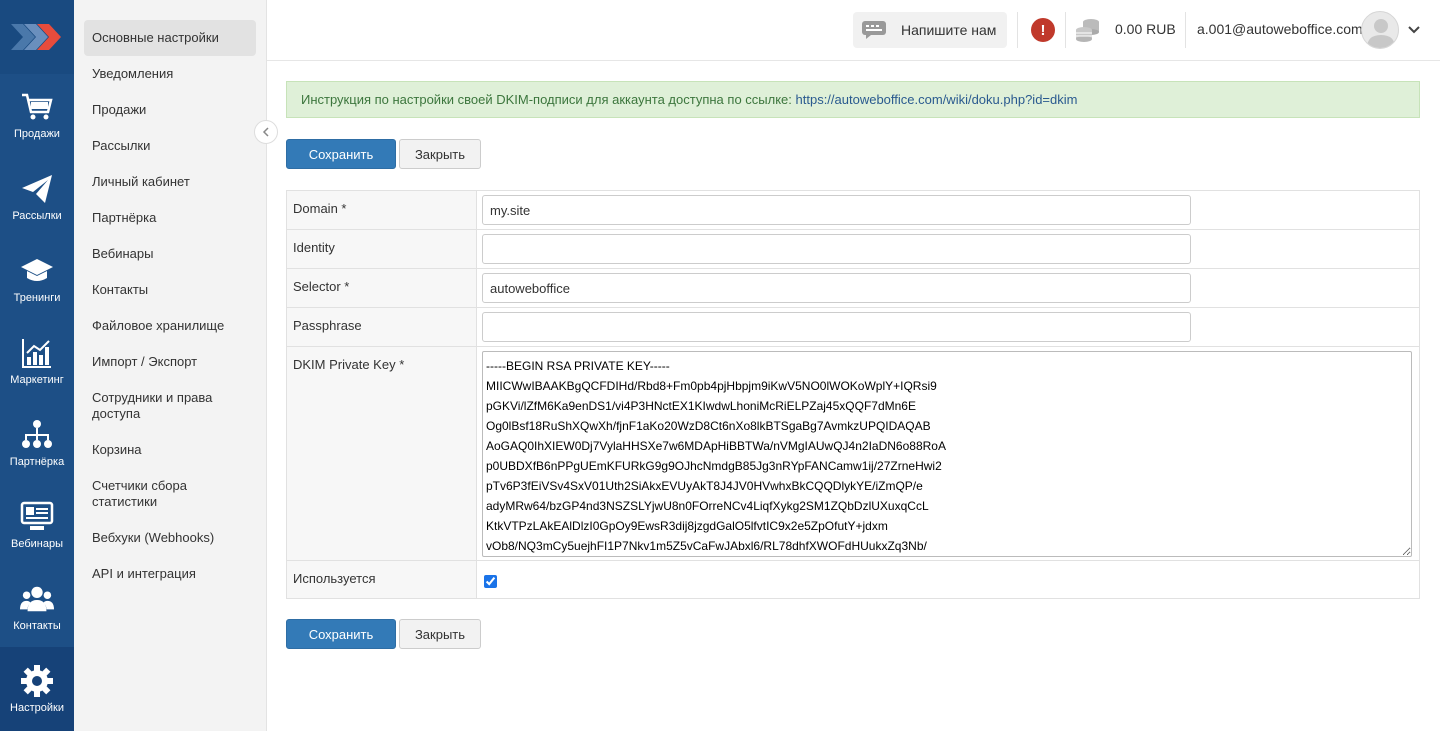  Describe the element at coordinates (37, 599) in the screenshot. I see `users-icon` at that location.